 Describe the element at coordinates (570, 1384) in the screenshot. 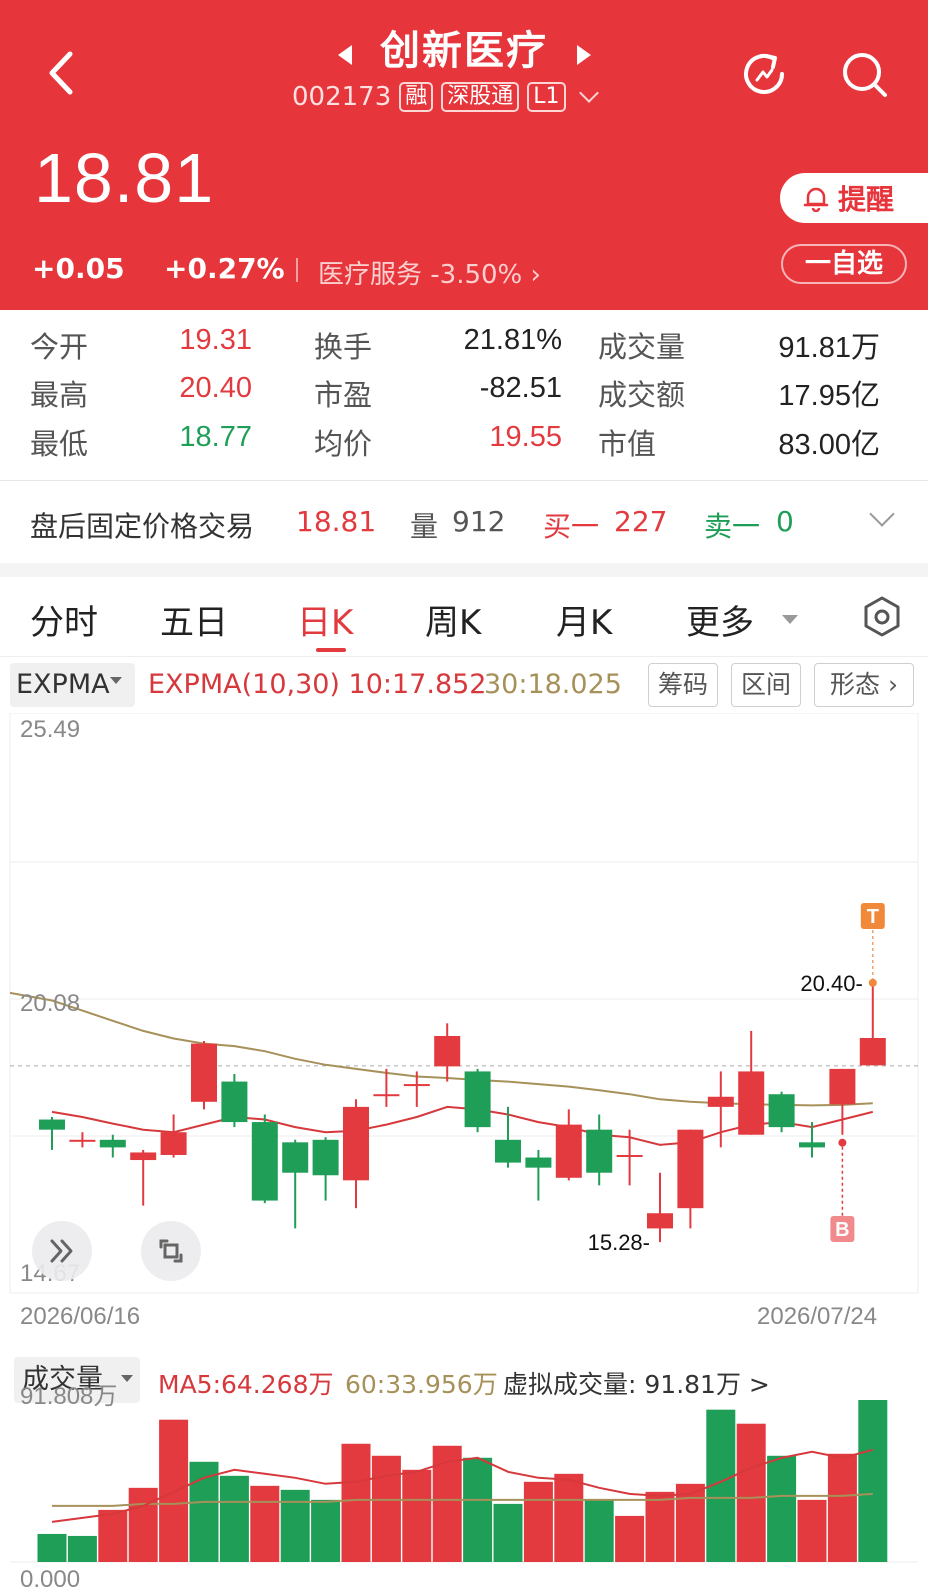

I see `virtual-volume-label: 虚拟成交量:` at that location.